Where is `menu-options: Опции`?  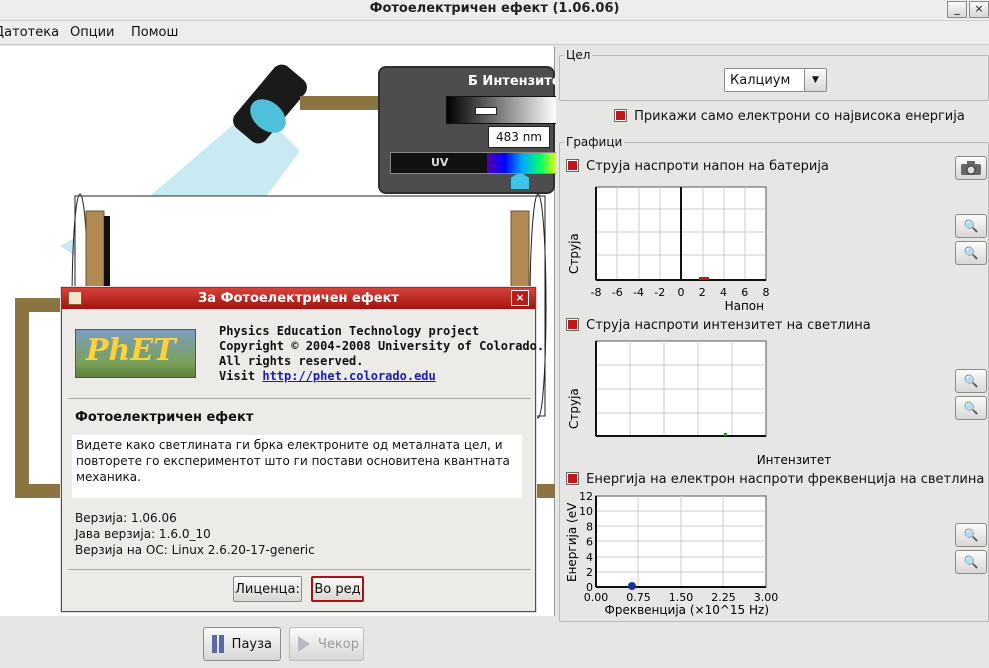
menu-options: Опции is located at coordinates (92, 32).